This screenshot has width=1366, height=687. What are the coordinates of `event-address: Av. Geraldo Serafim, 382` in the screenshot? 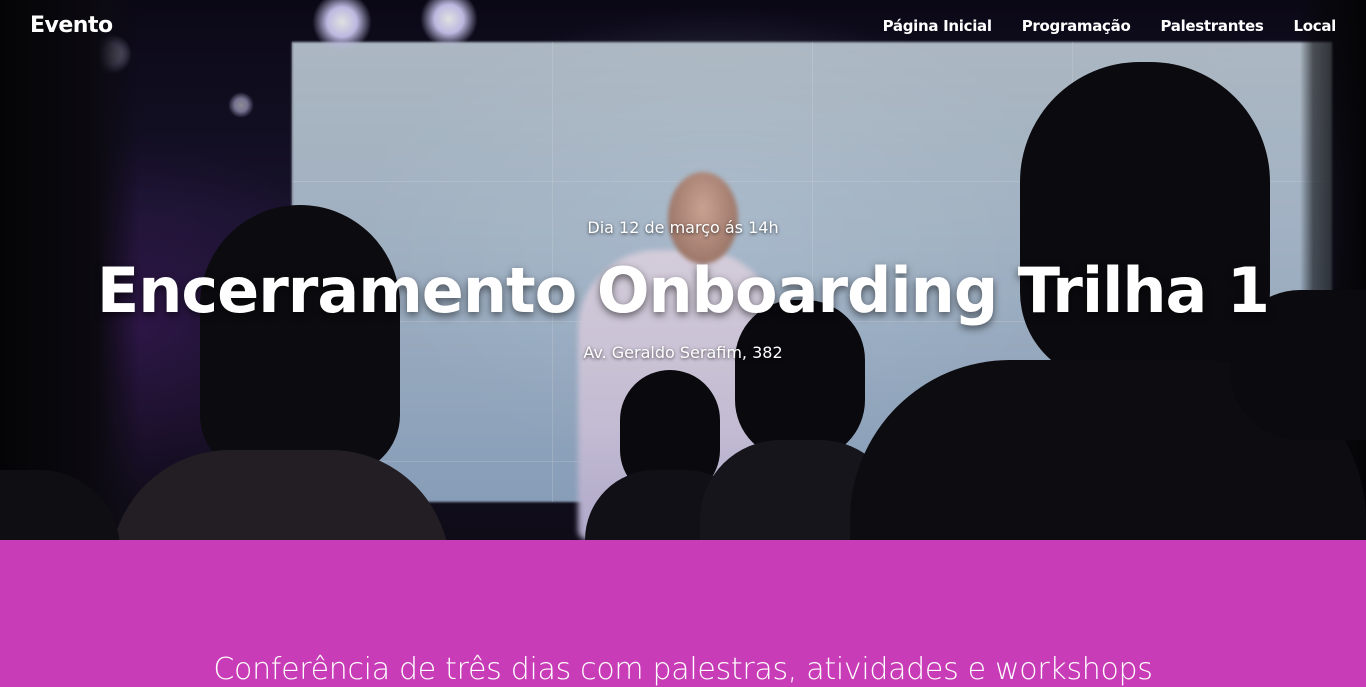 It's located at (683, 352).